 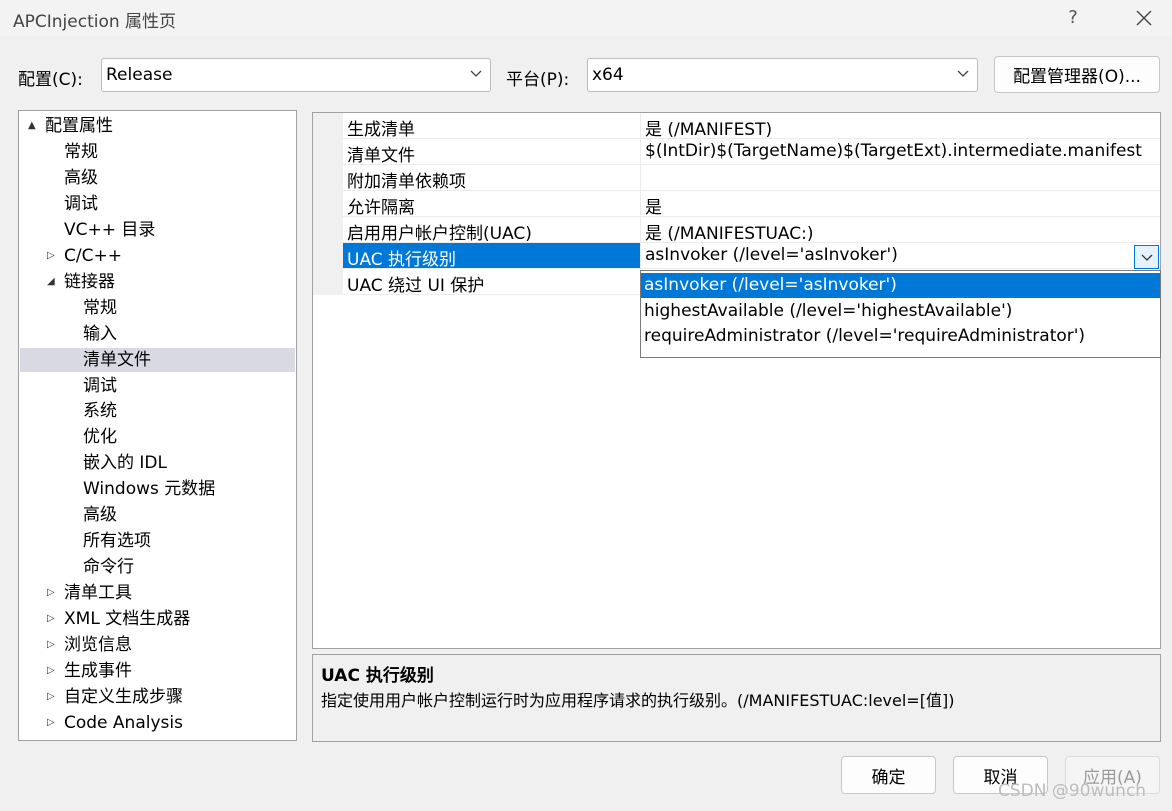 What do you see at coordinates (157, 230) in the screenshot?
I see `tree-item: VC++ 目录` at bounding box center [157, 230].